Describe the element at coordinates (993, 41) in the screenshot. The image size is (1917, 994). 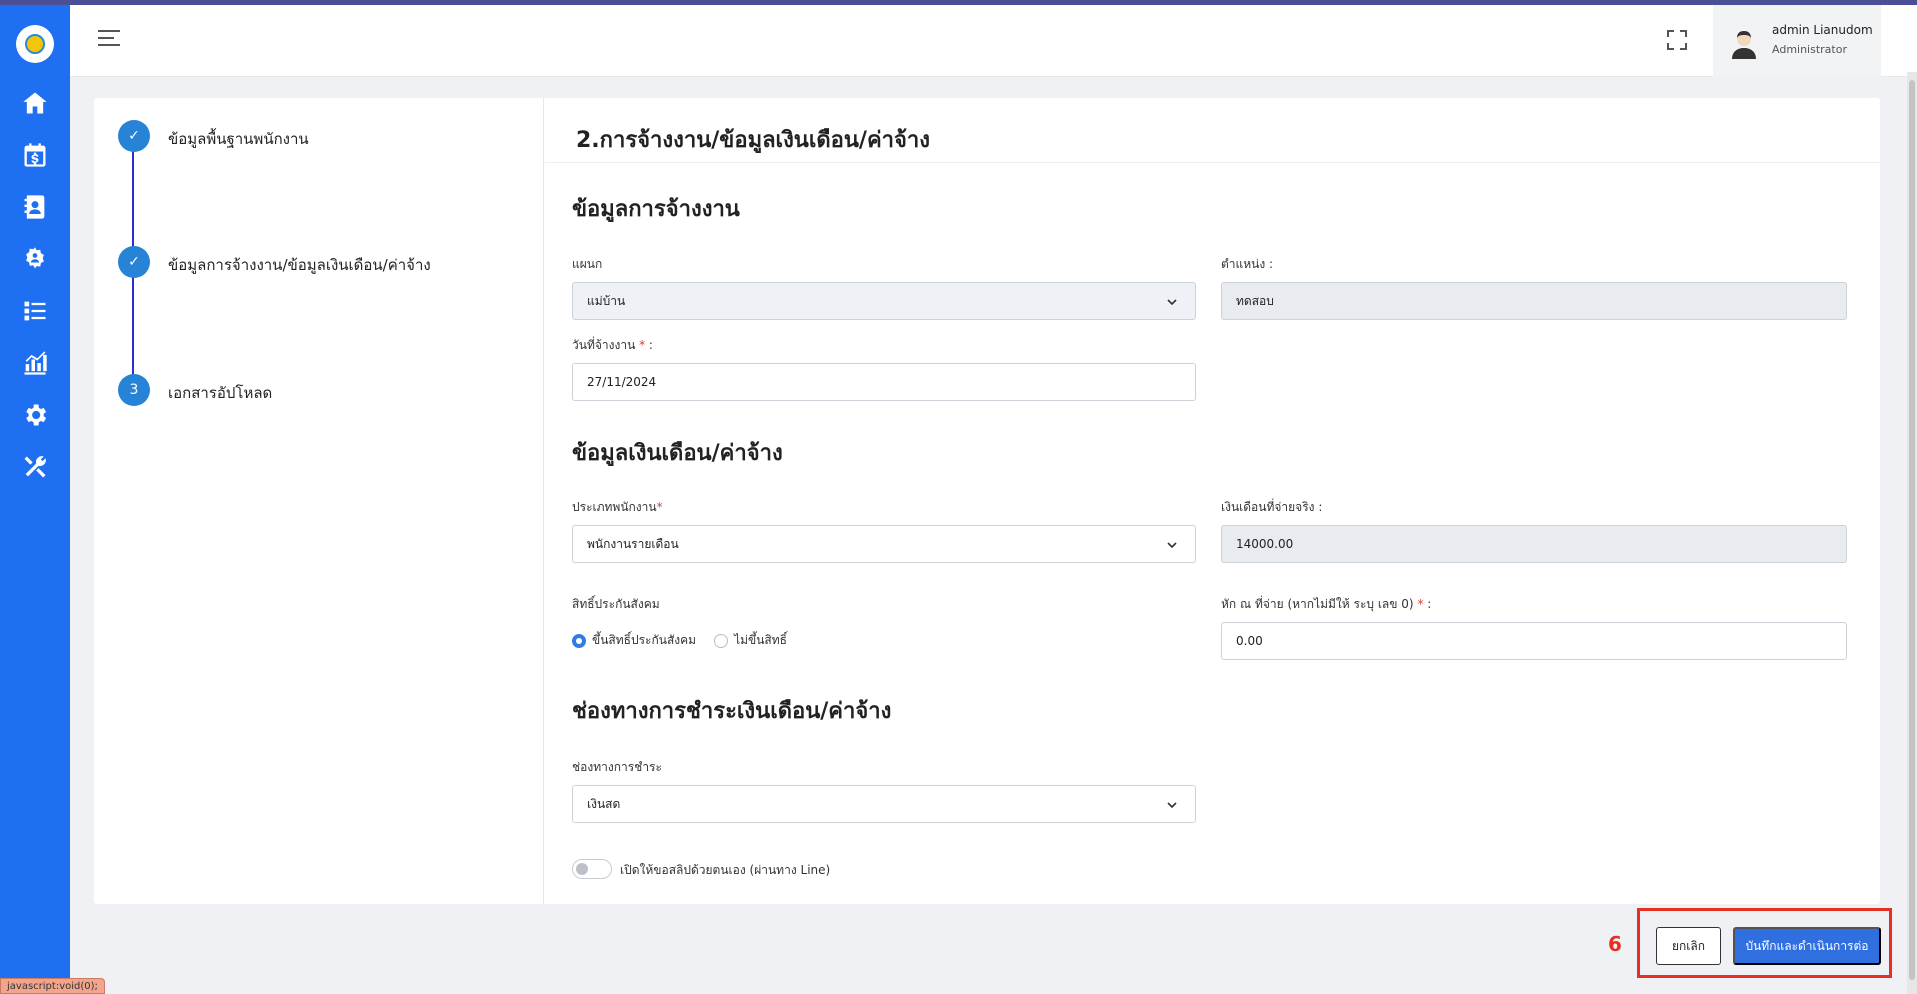
I see `top-header: admin Lianudom Administrator` at that location.